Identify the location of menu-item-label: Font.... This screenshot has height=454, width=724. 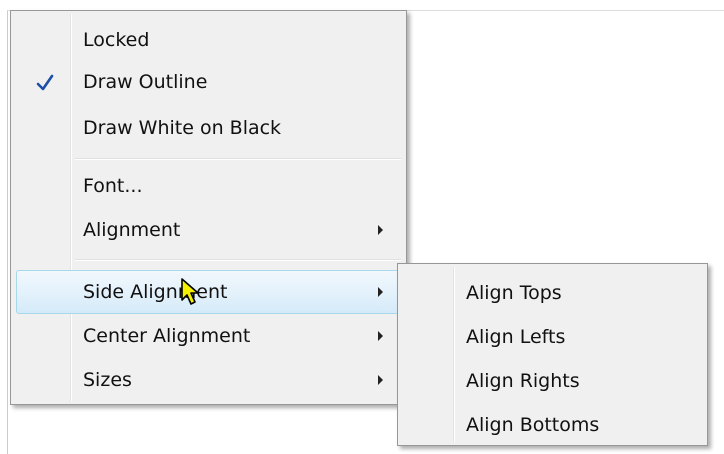
(113, 186).